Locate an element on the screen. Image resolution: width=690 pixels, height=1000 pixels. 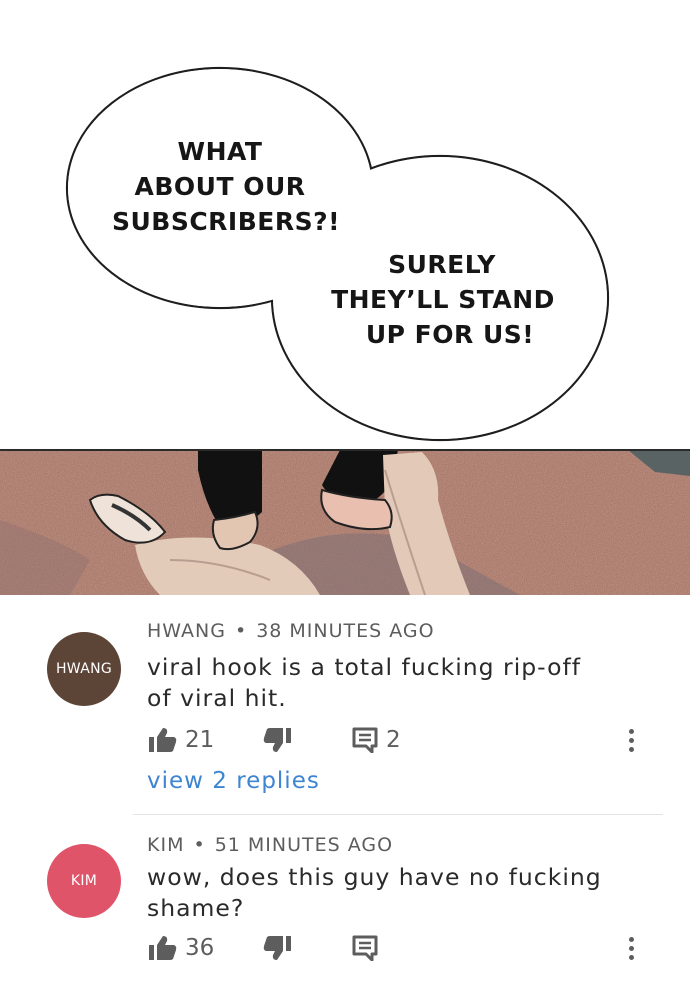
comment-time: 38 MINUTES AGO is located at coordinates (345, 631).